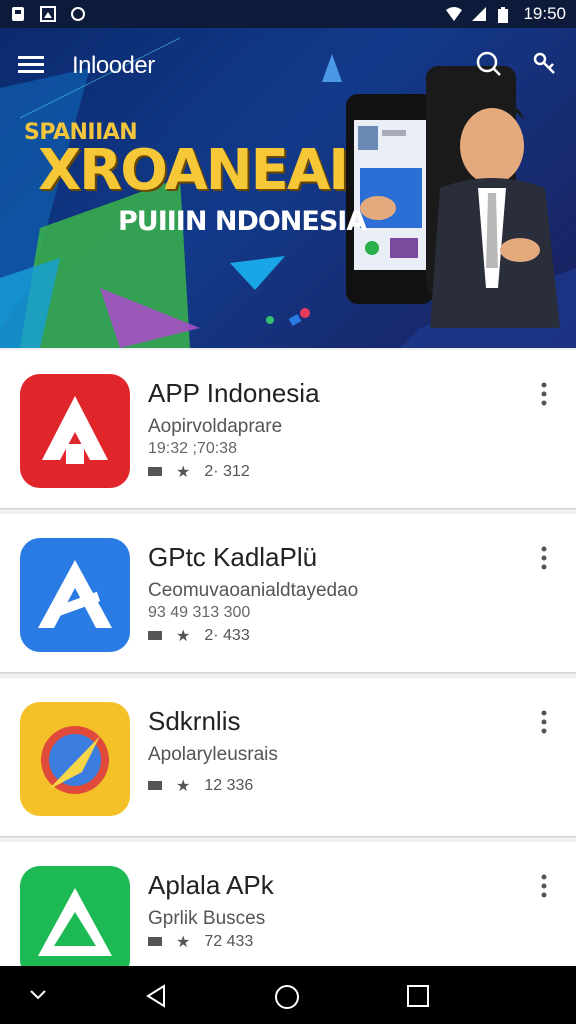 This screenshot has width=576, height=1024. What do you see at coordinates (31, 66) in the screenshot?
I see `menu-icon` at bounding box center [31, 66].